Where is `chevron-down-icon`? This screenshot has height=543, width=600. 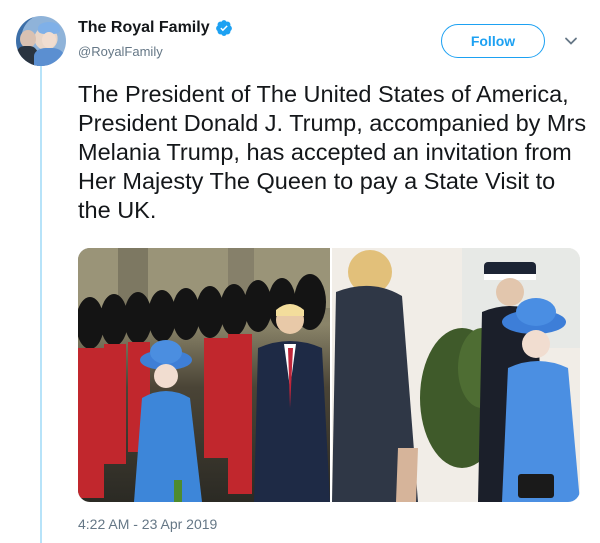
chevron-down-icon is located at coordinates (571, 41).